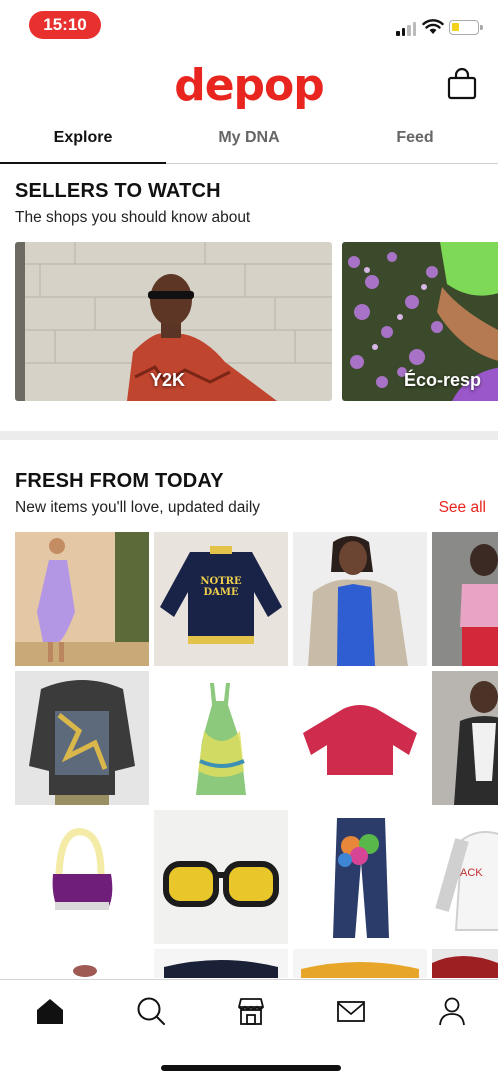  What do you see at coordinates (119, 481) in the screenshot?
I see `fresh-section-title: FRESH FROM TODAY` at bounding box center [119, 481].